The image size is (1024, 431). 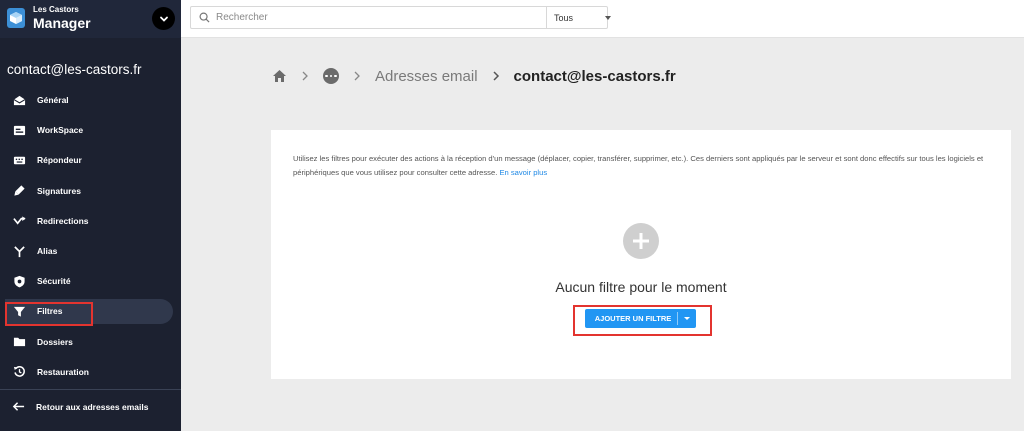 I want to click on chevron-down-icon, so click(x=163, y=19).